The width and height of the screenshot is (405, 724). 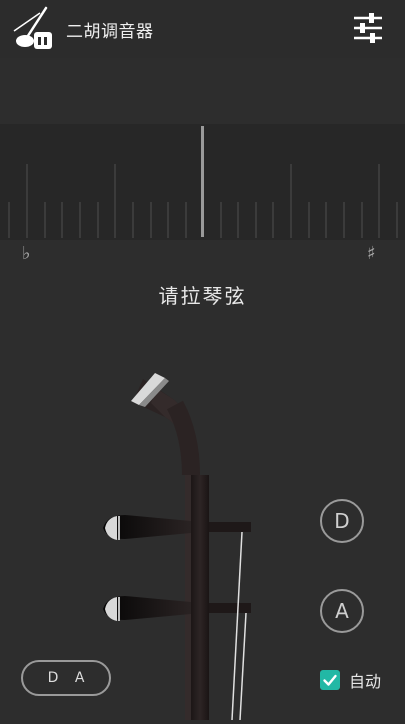 I want to click on settings-button, so click(x=368, y=28).